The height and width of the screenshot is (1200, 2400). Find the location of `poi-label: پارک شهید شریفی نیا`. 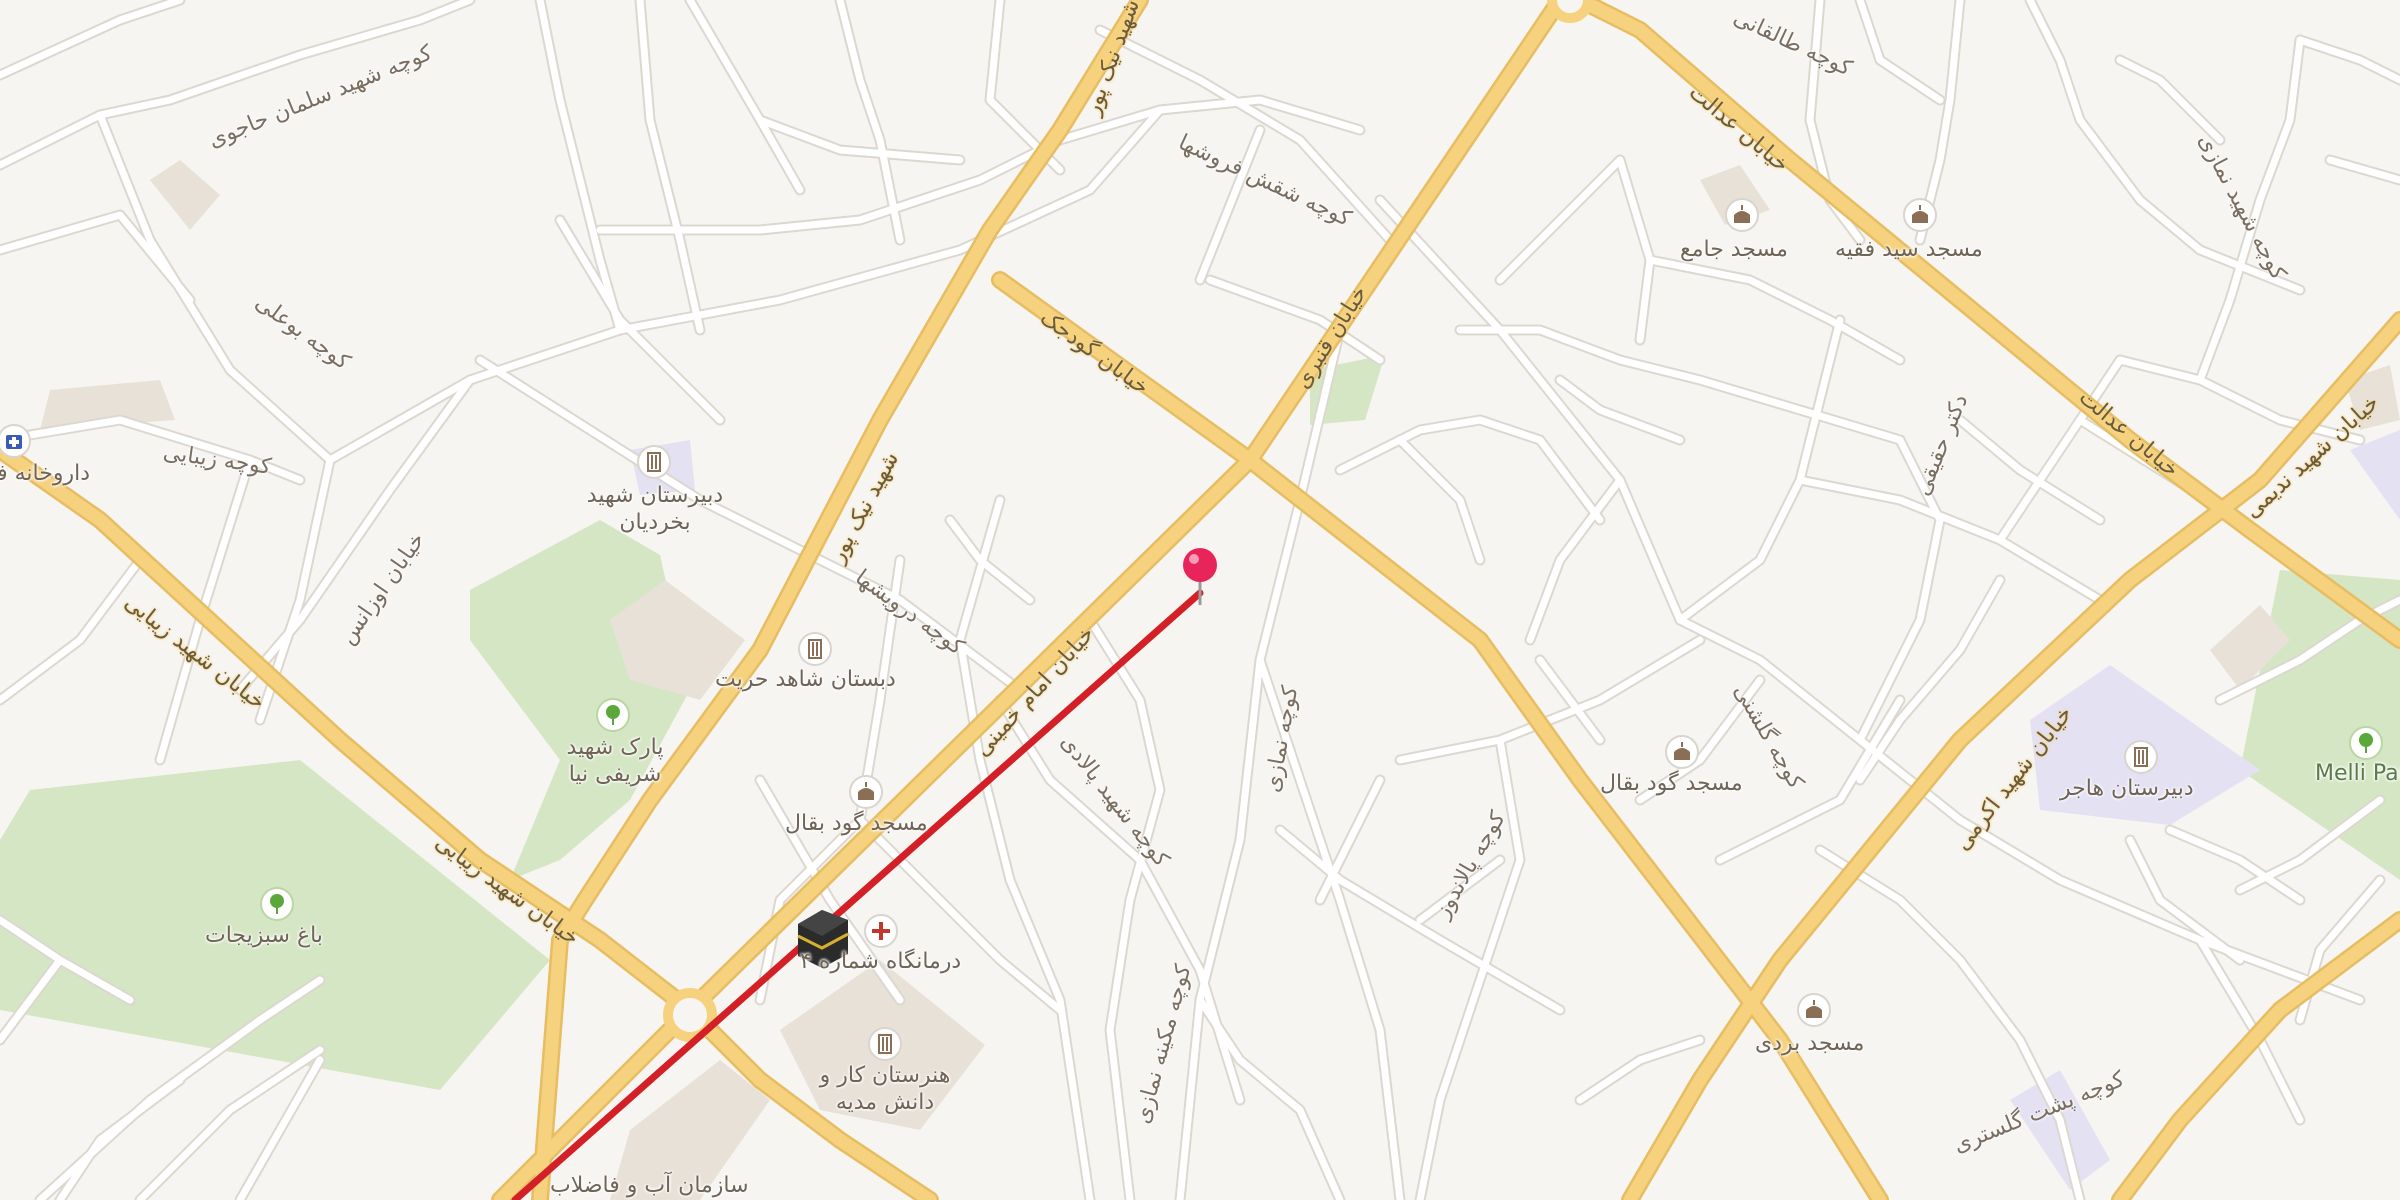

poi-label: پارک شهید شریفی نیا is located at coordinates (615, 761).